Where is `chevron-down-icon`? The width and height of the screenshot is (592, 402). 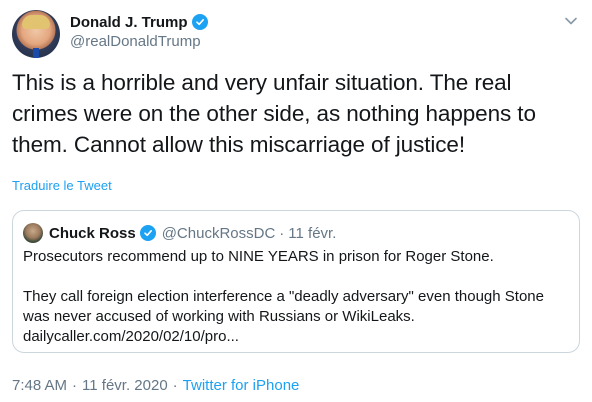 chevron-down-icon is located at coordinates (571, 21).